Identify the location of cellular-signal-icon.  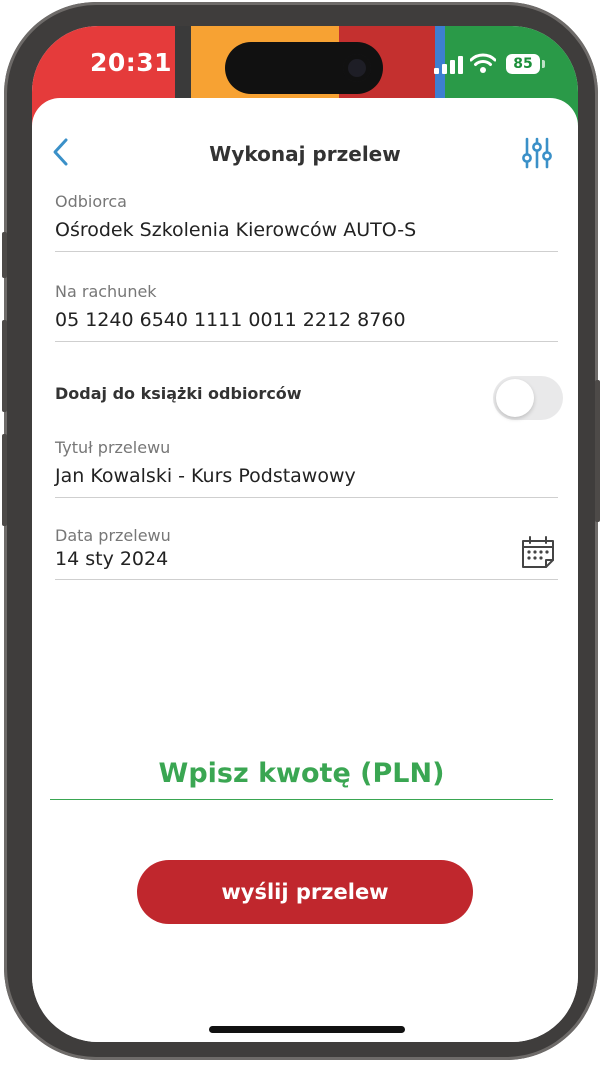
(448, 65).